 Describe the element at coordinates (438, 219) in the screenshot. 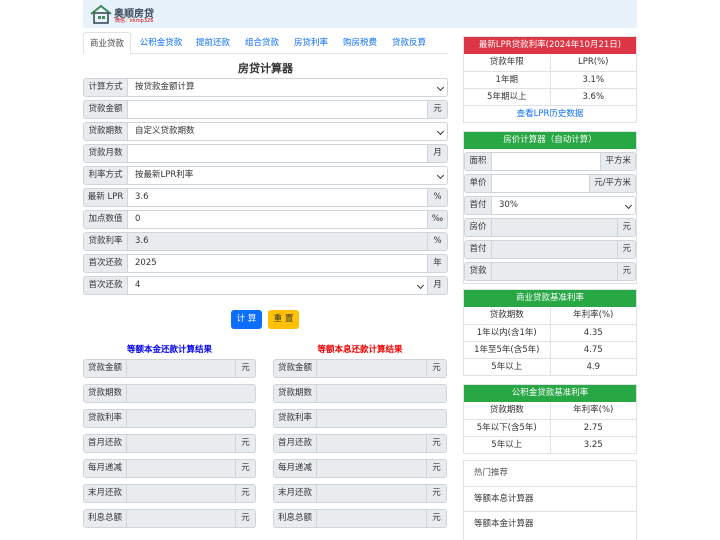

I see `unit-label: ‰` at that location.